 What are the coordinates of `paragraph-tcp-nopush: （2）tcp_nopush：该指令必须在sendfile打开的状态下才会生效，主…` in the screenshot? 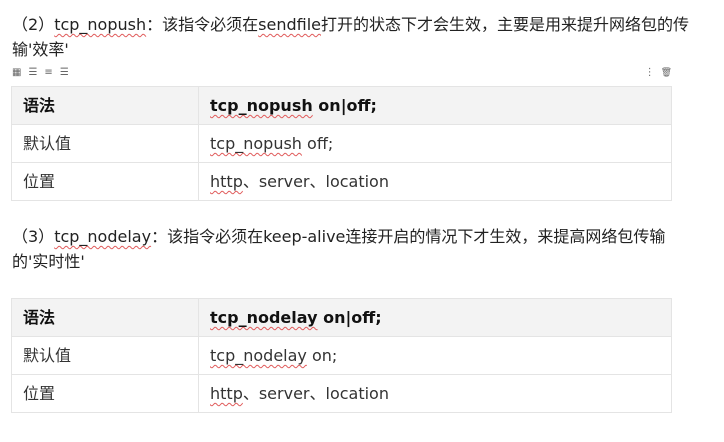 It's located at (352, 37).